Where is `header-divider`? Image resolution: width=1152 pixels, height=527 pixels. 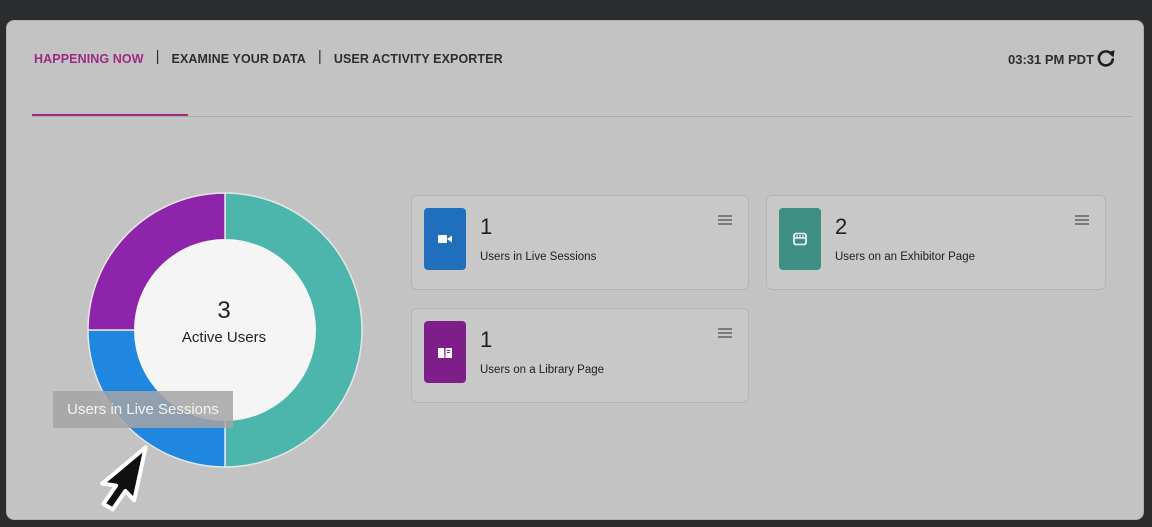 header-divider is located at coordinates (582, 116).